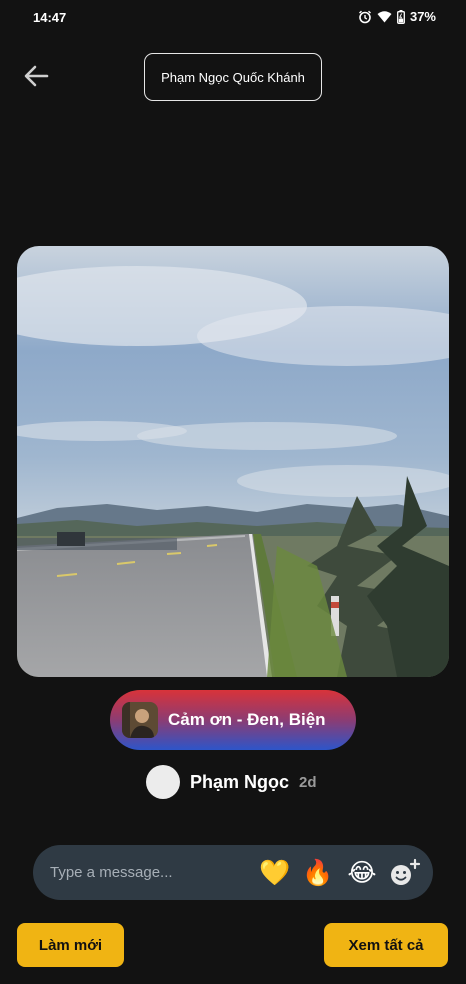  What do you see at coordinates (233, 17) in the screenshot?
I see `status-bar: 14:47 37%` at bounding box center [233, 17].